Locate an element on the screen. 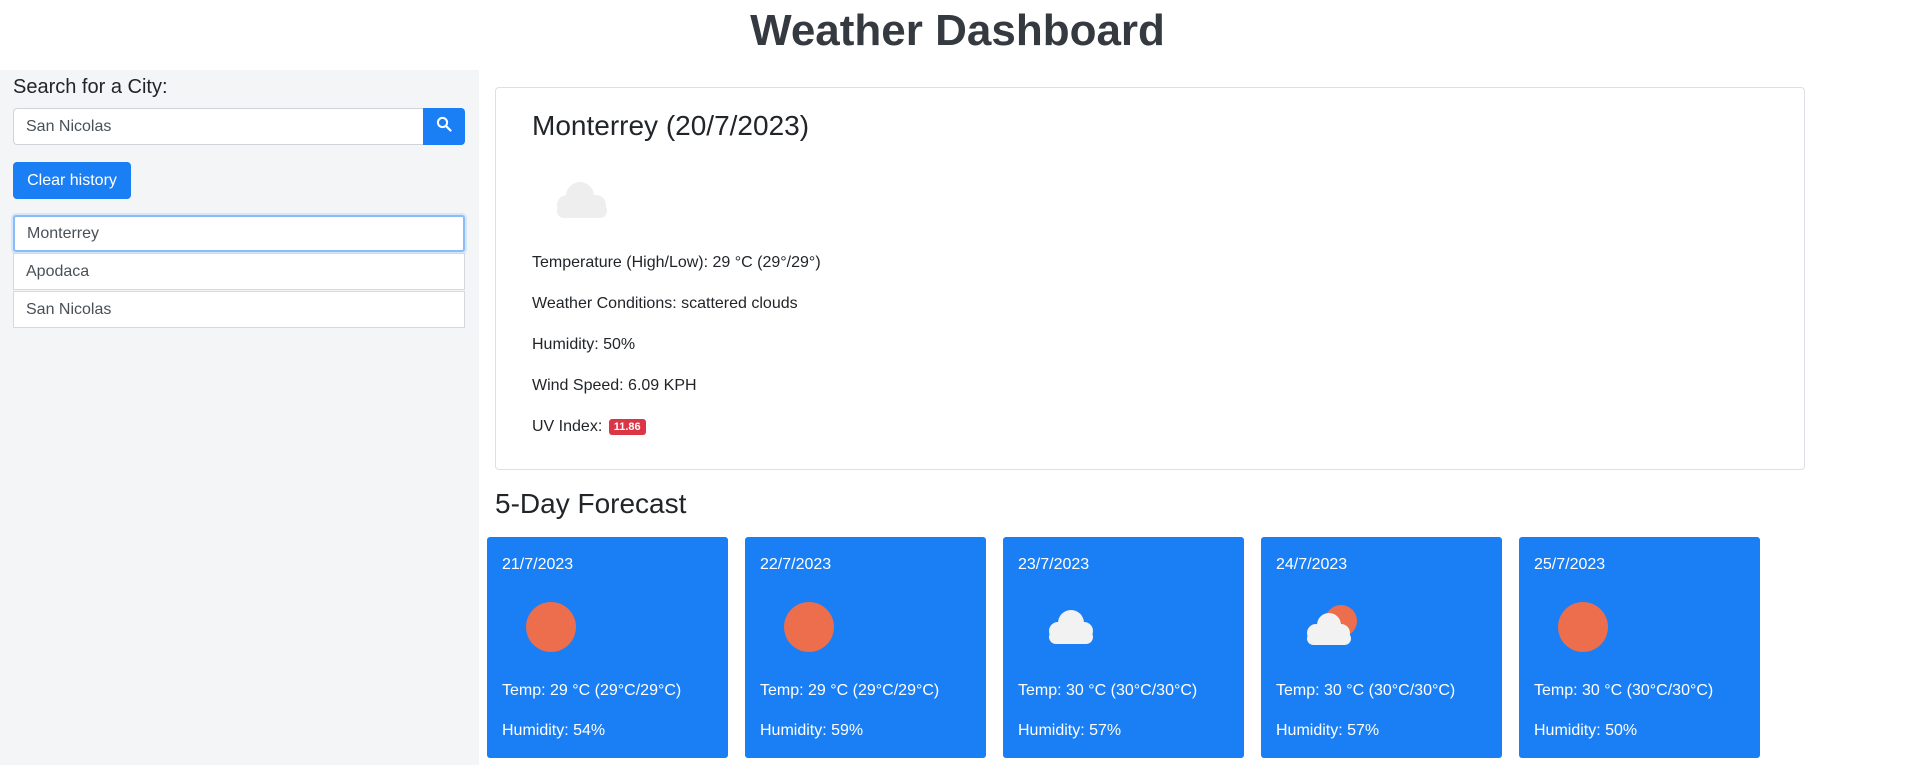 This screenshot has height=765, width=1915. history-item: San Nicolas is located at coordinates (239, 309).